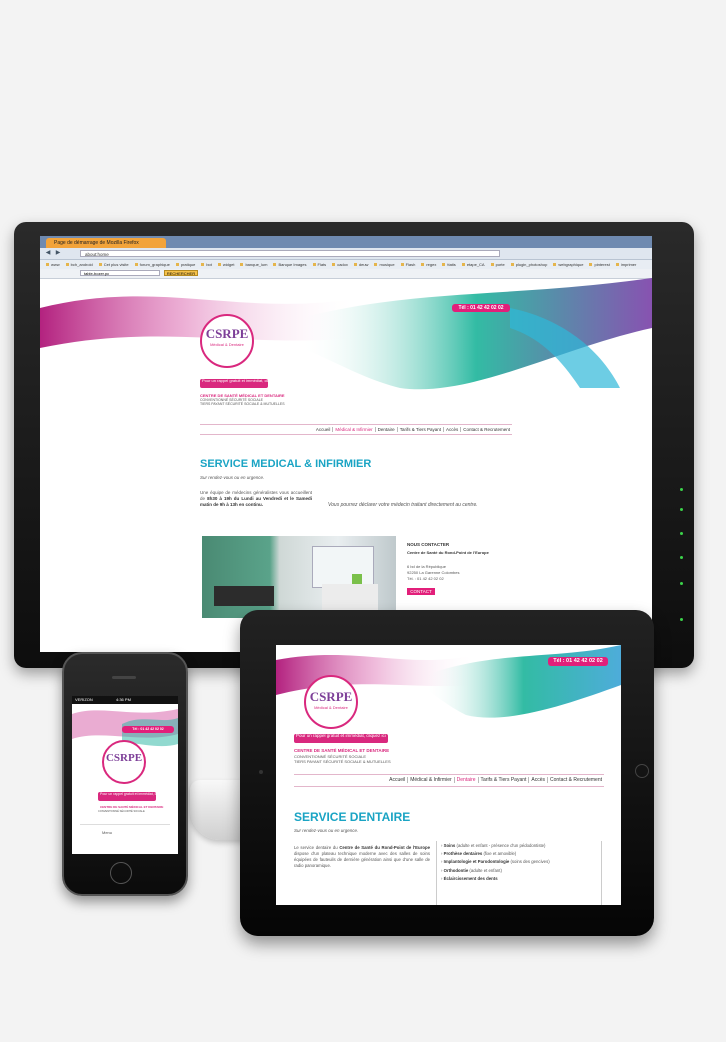 This screenshot has height=1042, width=726. I want to click on service-item: › Éclaircissement des dents, so click(469, 878).